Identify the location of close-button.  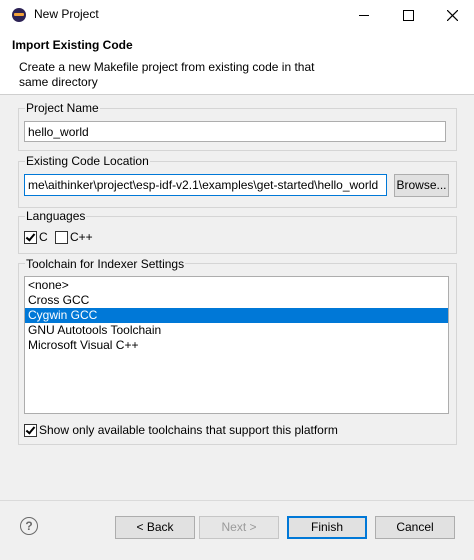
(452, 15).